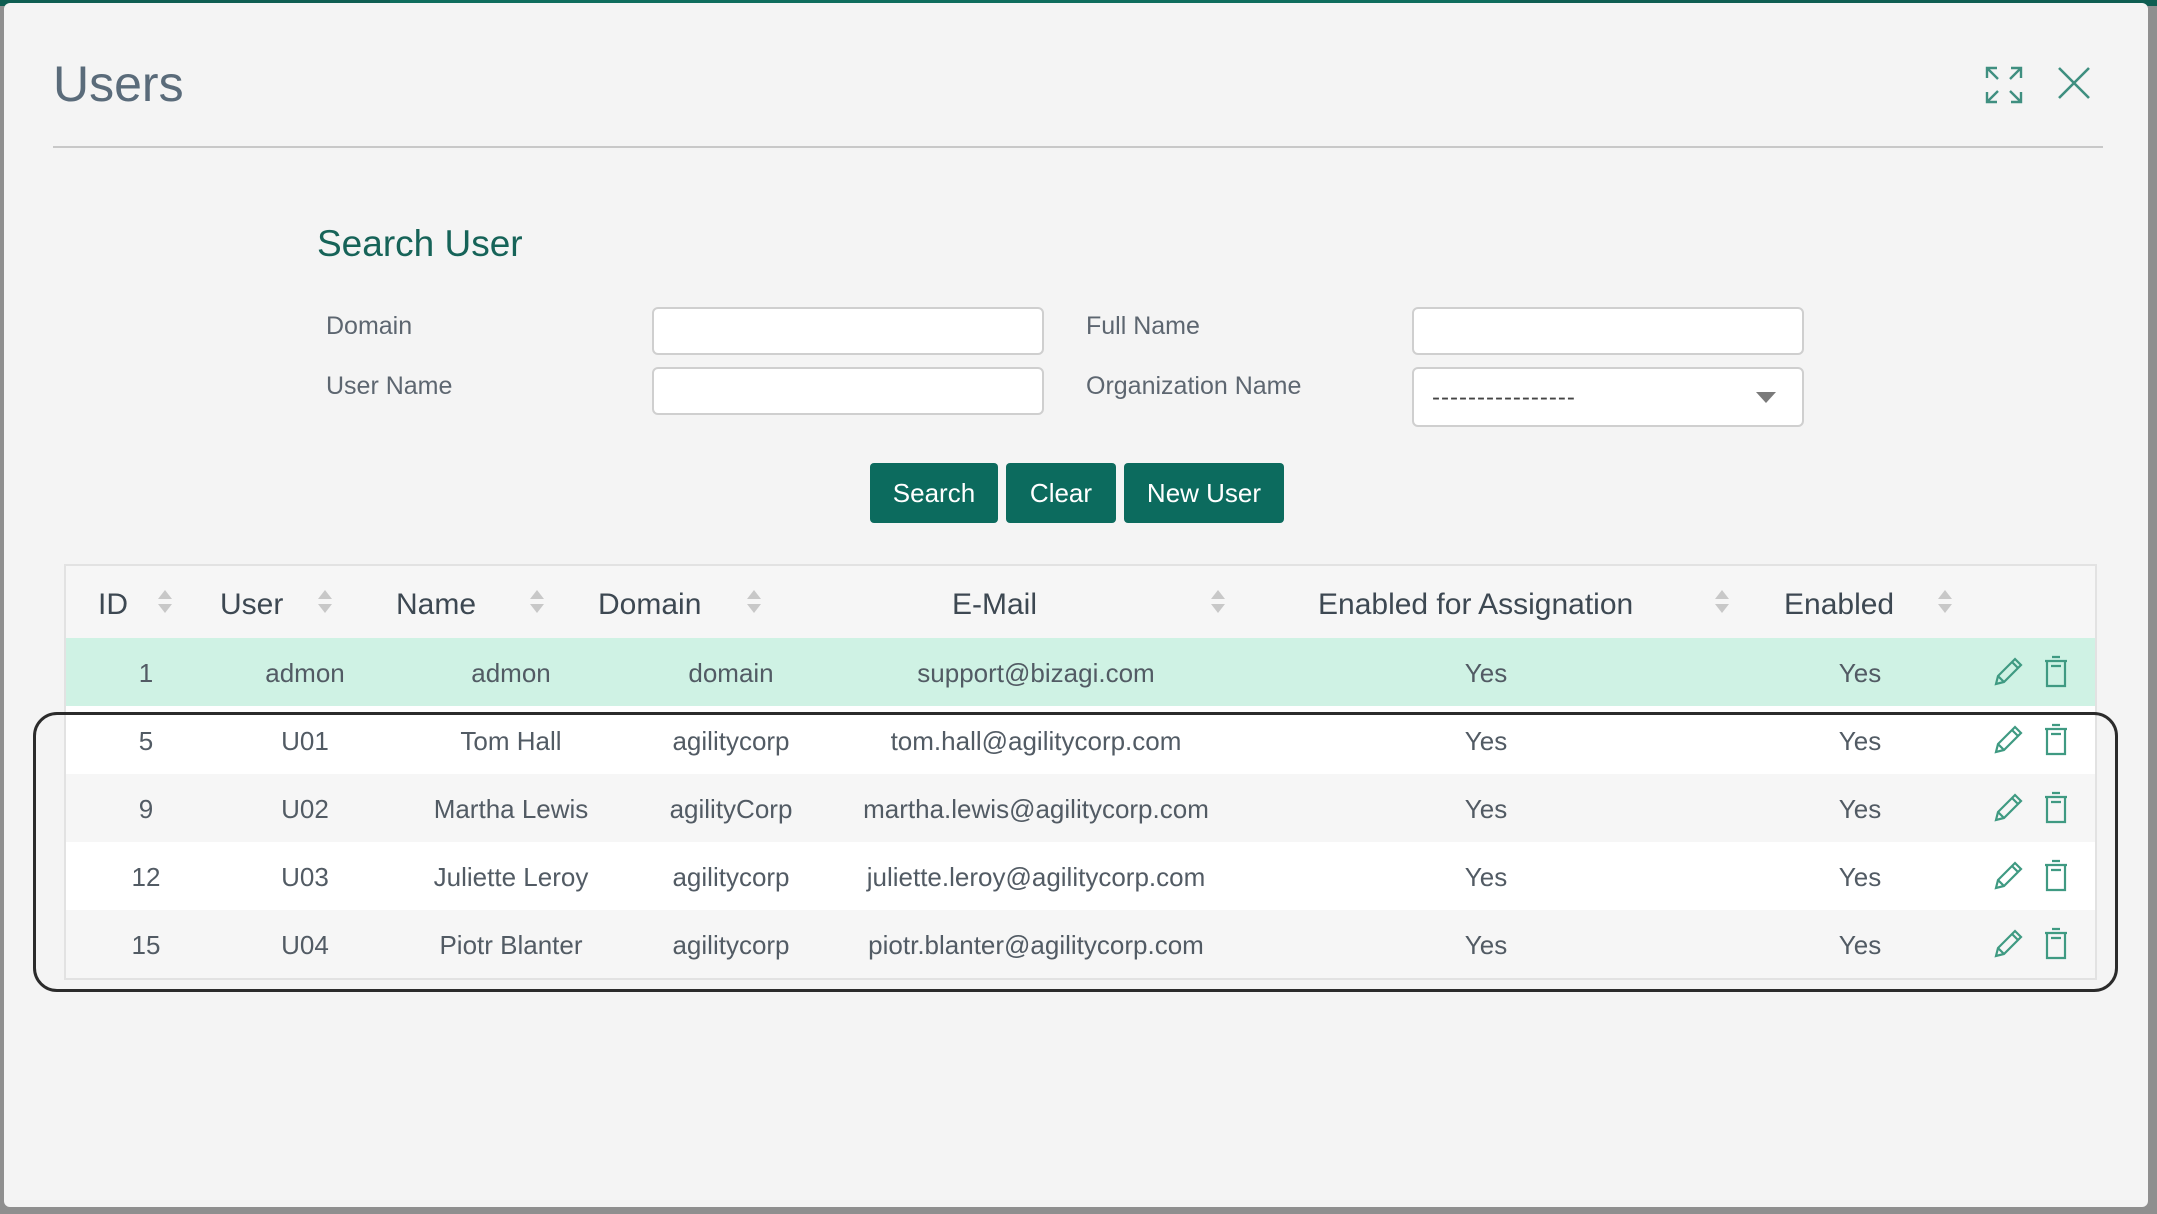  What do you see at coordinates (1061, 493) in the screenshot?
I see `clear-button: Clear` at bounding box center [1061, 493].